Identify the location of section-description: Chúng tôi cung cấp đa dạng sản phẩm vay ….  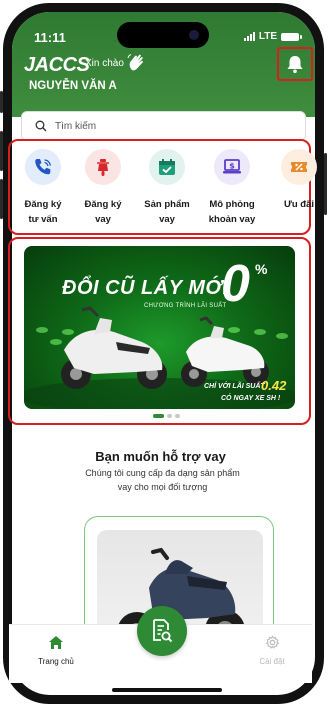
(162, 480).